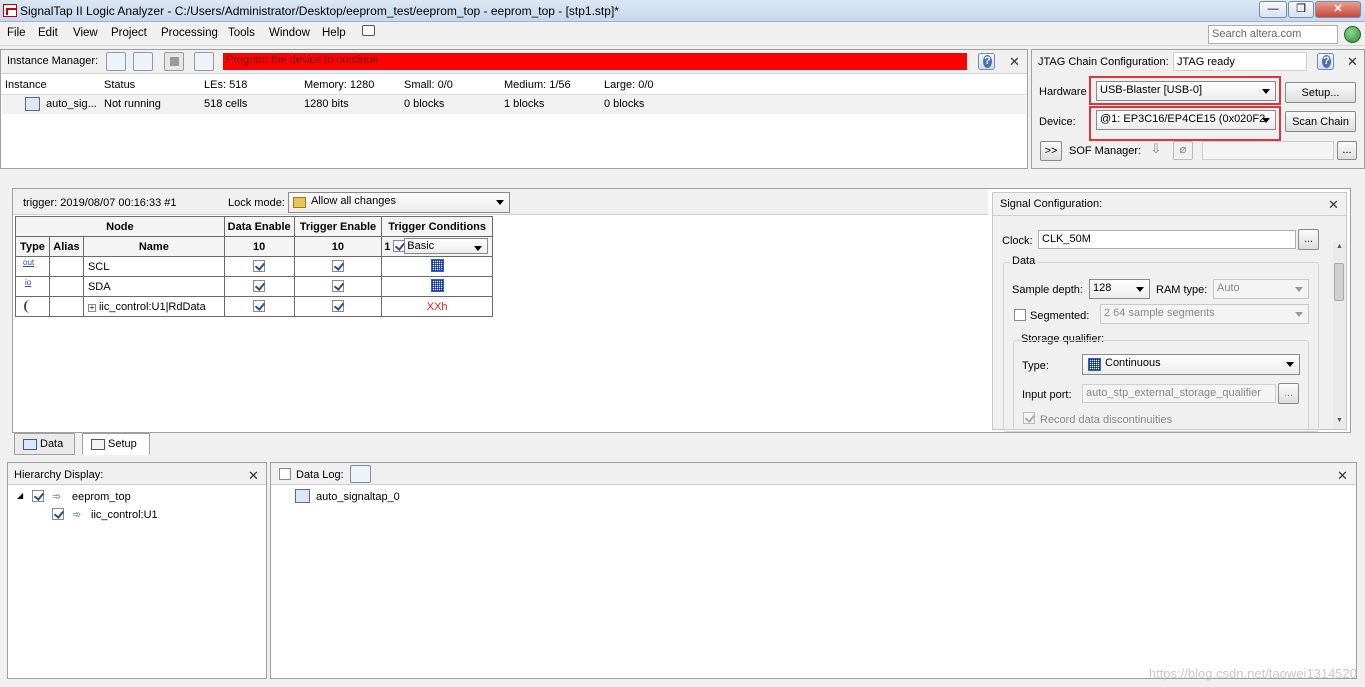 This screenshot has width=1365, height=687. Describe the element at coordinates (101, 497) in the screenshot. I see `hierarchy-item-top: eeprom_top` at that location.